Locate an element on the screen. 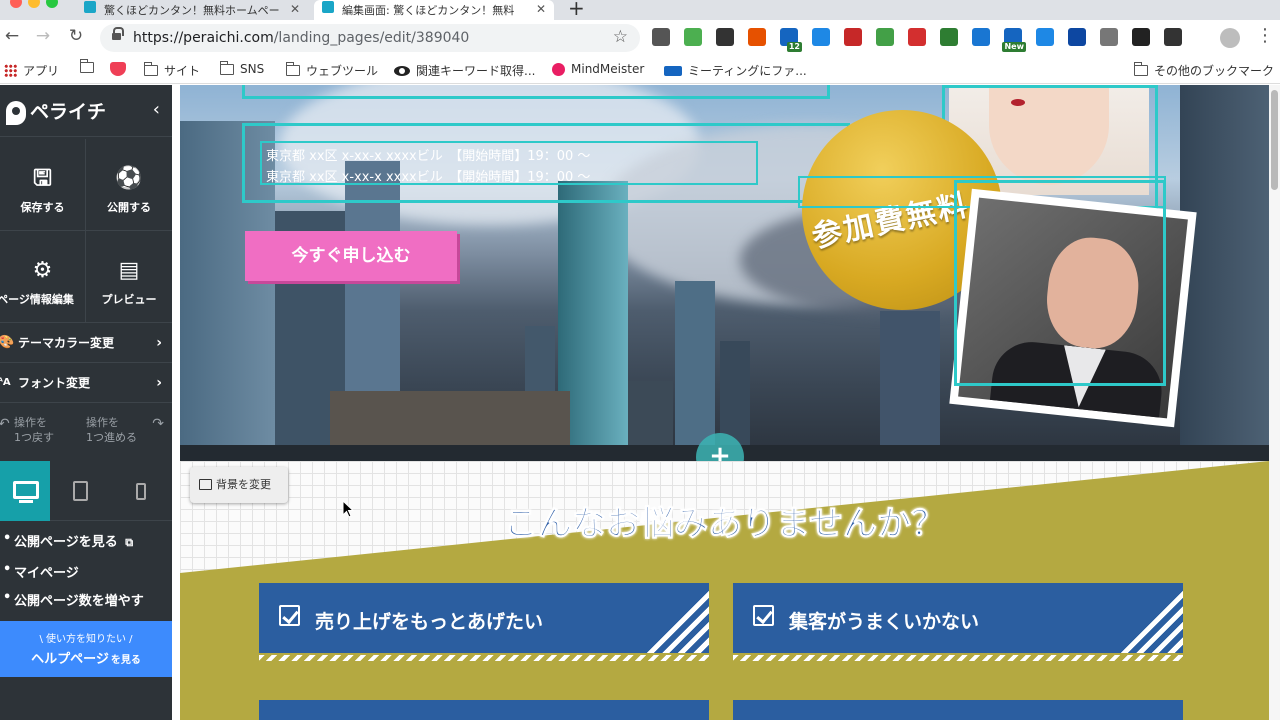 The width and height of the screenshot is (1280, 720). eyedropper-icon is located at coordinates (661, 37).